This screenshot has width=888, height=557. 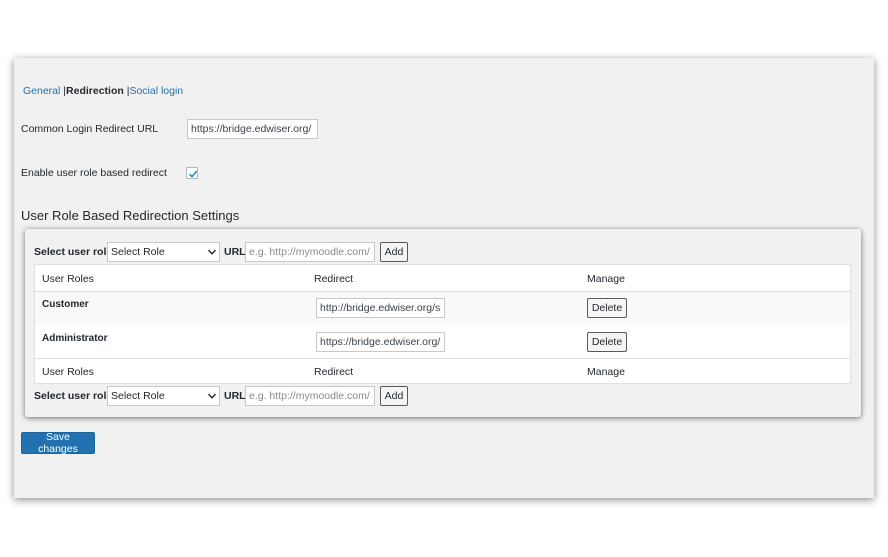 What do you see at coordinates (334, 372) in the screenshot?
I see `footer-redirect: Redirect` at bounding box center [334, 372].